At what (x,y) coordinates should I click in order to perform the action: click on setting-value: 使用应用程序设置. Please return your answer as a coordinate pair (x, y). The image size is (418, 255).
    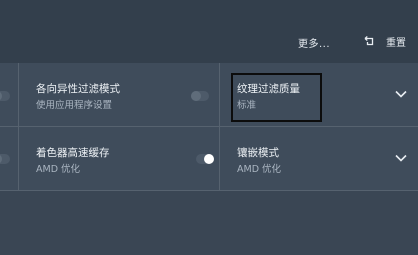
    Looking at the image, I should click on (74, 105).